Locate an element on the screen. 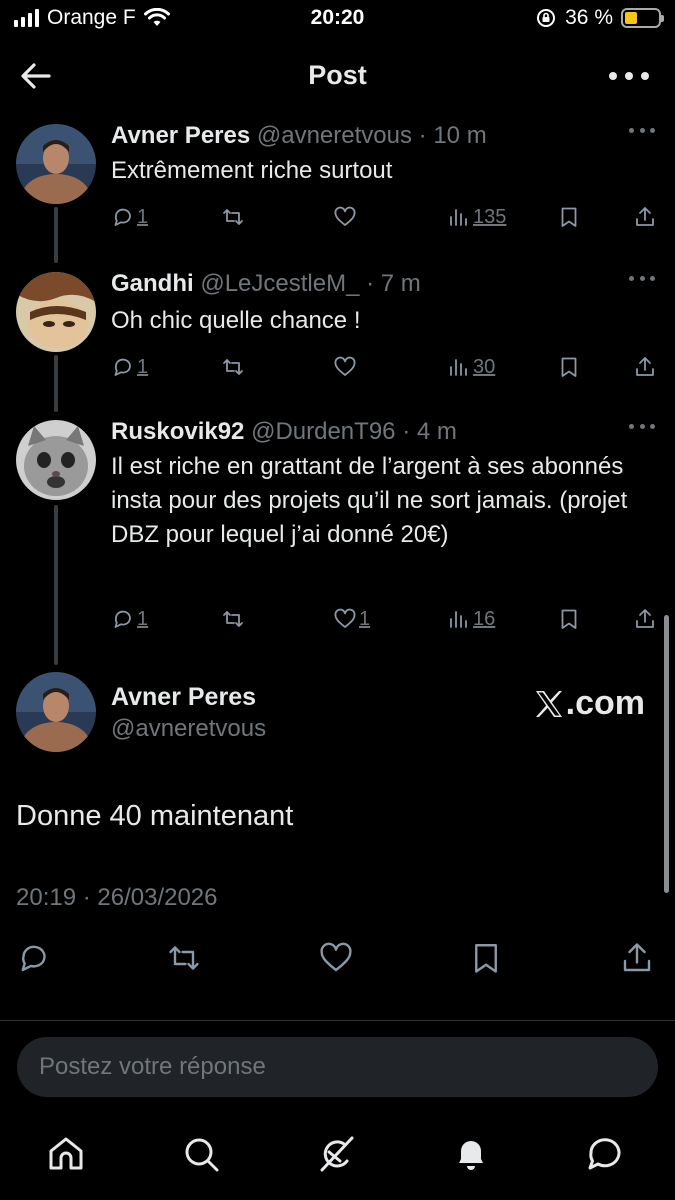 This screenshot has width=675, height=1200. carrier-label: Orange F is located at coordinates (91, 17).